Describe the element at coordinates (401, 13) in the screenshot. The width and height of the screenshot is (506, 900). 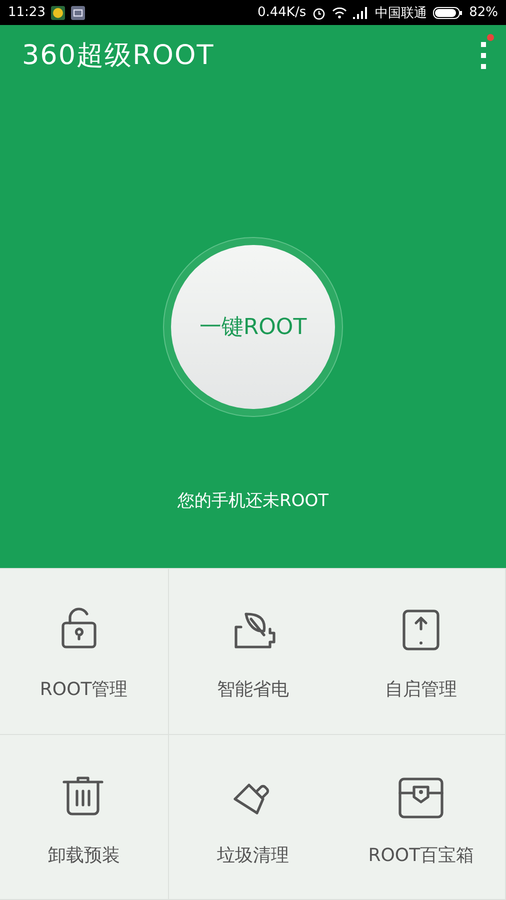
I see `carrier-name: 中国联通` at that location.